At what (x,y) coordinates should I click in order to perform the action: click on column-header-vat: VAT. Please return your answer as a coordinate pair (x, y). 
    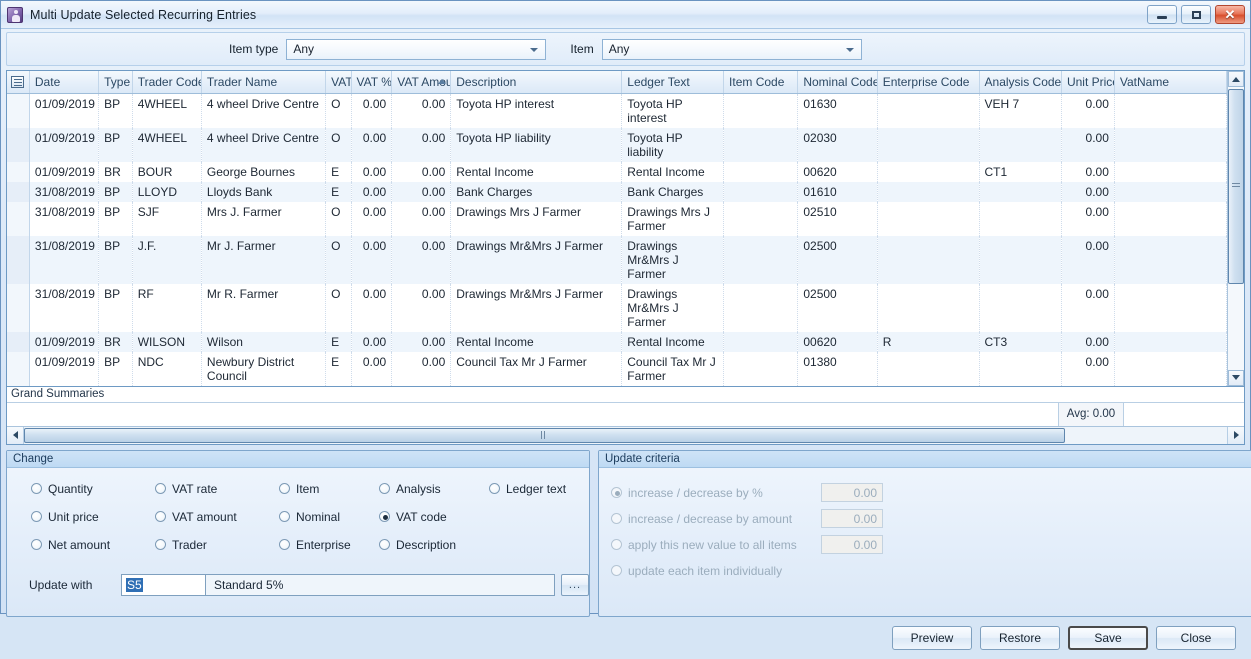
    Looking at the image, I should click on (338, 82).